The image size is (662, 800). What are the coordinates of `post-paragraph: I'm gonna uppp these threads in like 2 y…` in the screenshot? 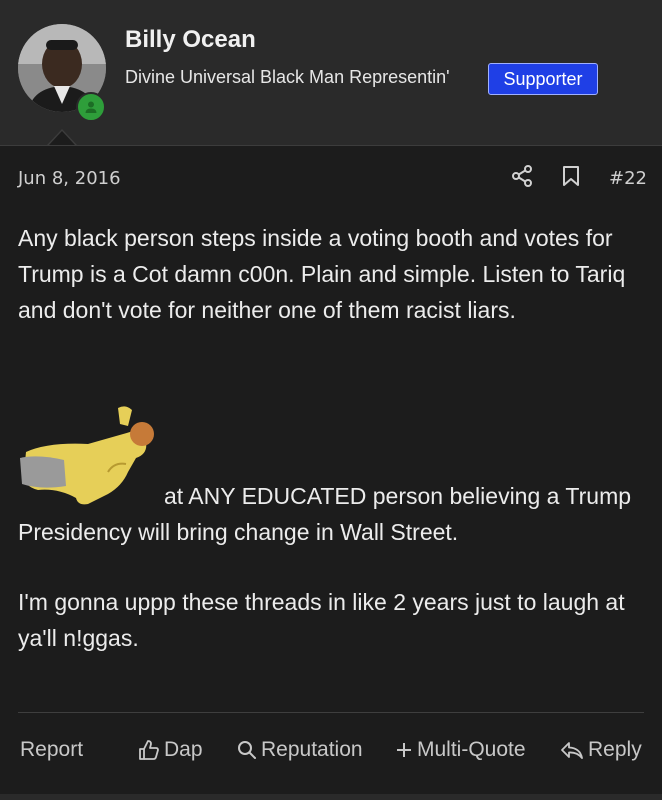 It's located at (321, 620).